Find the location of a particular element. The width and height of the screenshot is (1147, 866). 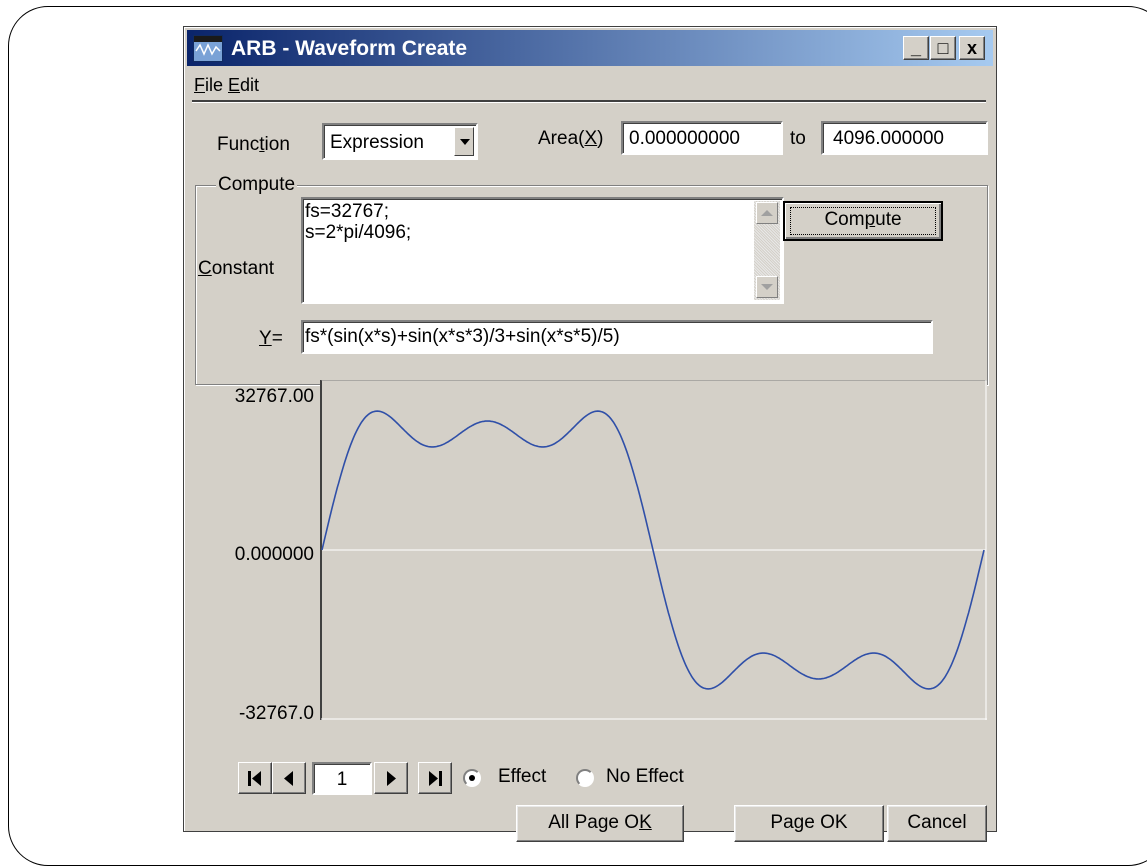

y-expression-value: fs*(sin(x*s)+sin(x*s*3)/3+sin(x*s*5)/5) is located at coordinates (462, 336).